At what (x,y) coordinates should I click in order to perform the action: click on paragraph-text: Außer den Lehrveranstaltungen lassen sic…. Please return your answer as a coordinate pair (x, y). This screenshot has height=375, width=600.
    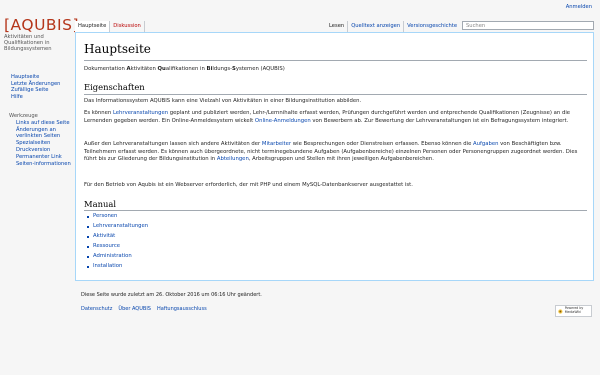
    Looking at the image, I should click on (173, 144).